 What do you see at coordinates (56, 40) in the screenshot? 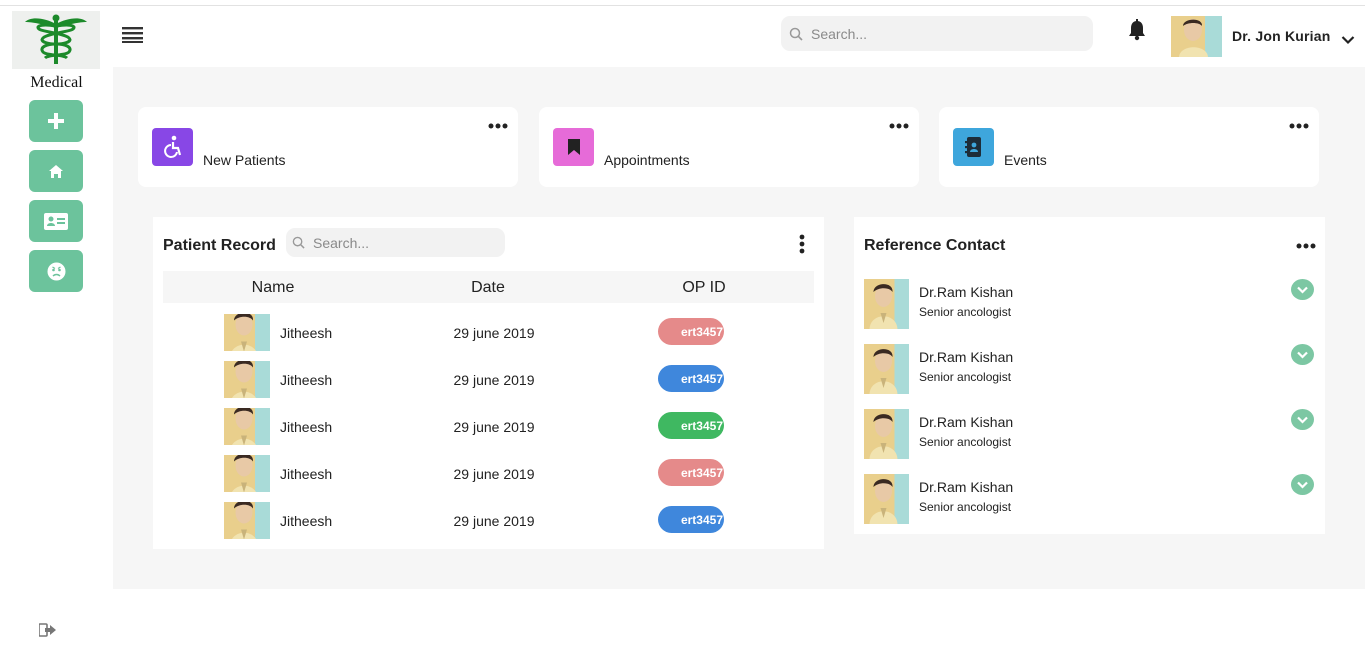
I see `caduceus-logo` at bounding box center [56, 40].